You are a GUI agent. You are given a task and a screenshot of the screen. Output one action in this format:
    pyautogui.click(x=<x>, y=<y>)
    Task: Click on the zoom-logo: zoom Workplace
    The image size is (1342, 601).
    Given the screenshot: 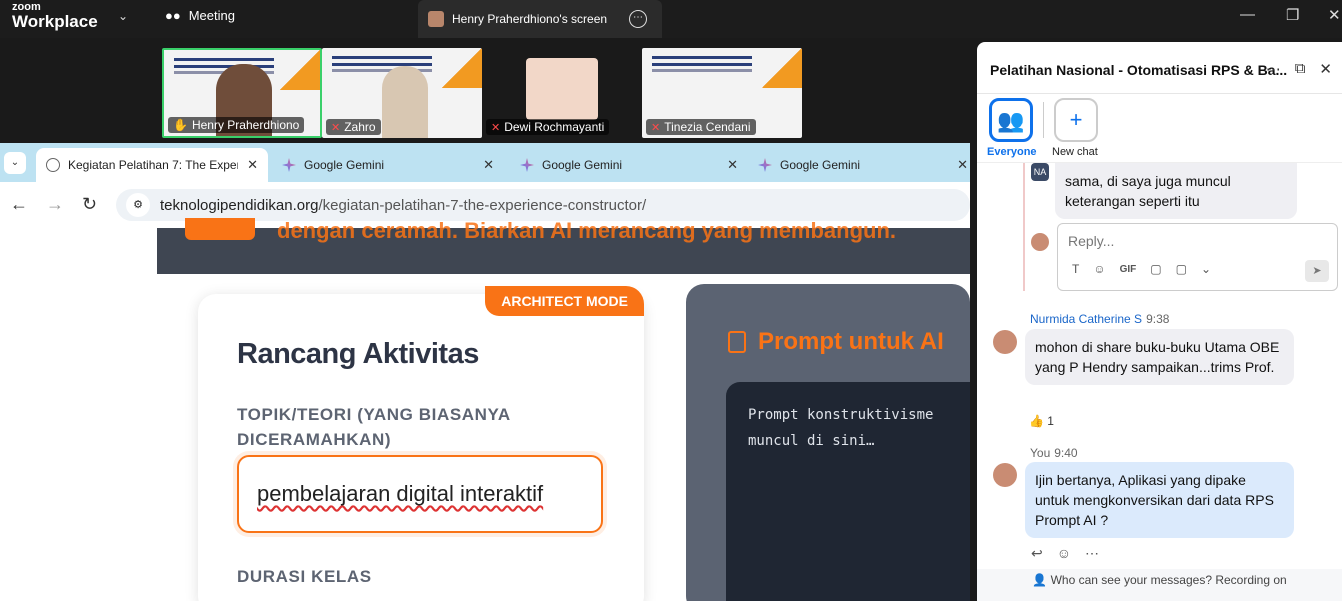 What is the action you would take?
    pyautogui.click(x=55, y=16)
    